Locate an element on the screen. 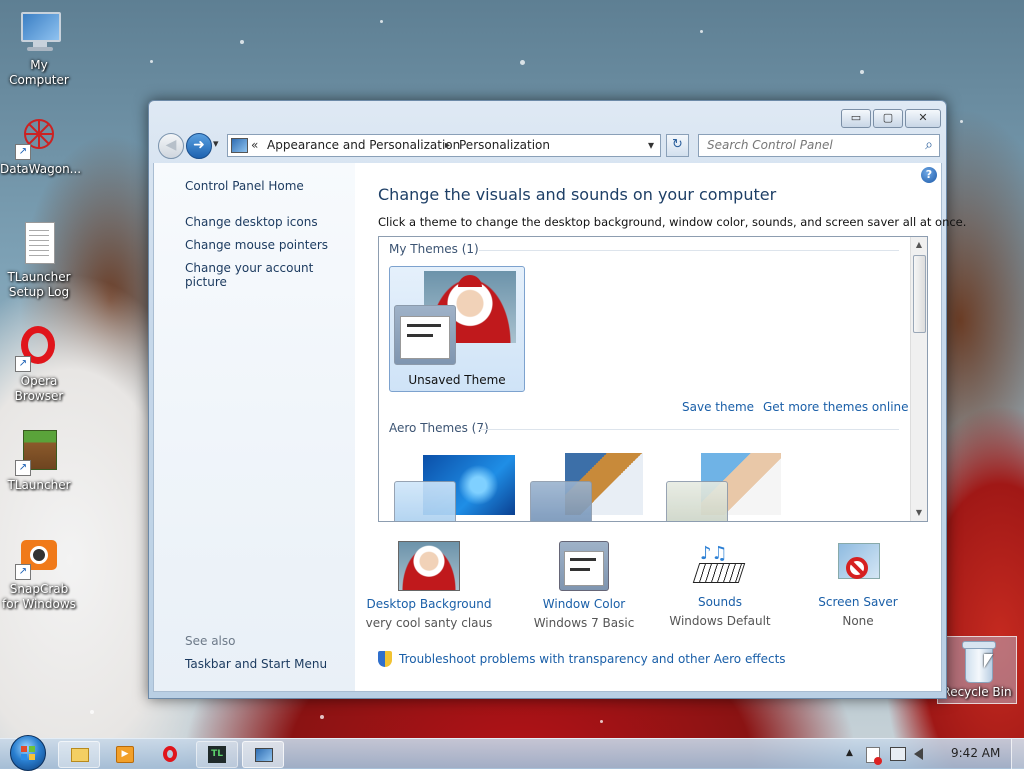 This screenshot has height=771, width=1024. sounds-setting: ♪♫ Sounds Windows Default is located at coordinates (720, 585).